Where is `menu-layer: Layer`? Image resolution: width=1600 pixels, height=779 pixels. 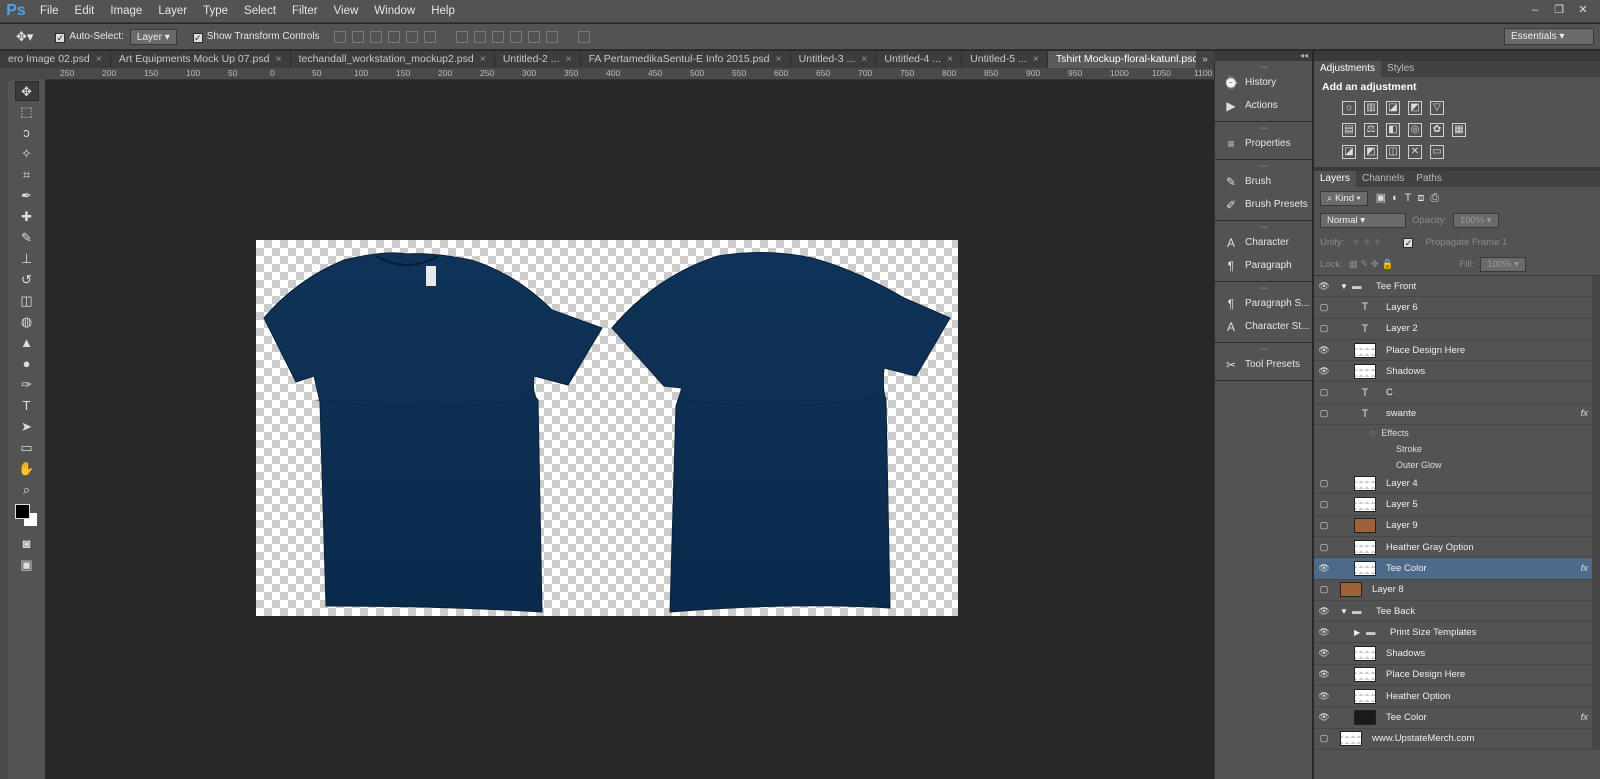
menu-layer: Layer is located at coordinates (172, 11).